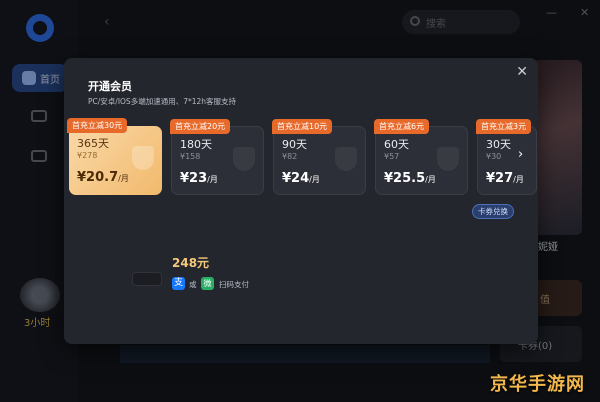  I want to click on coupon-redeem-button: 卡券兑换, so click(493, 211).